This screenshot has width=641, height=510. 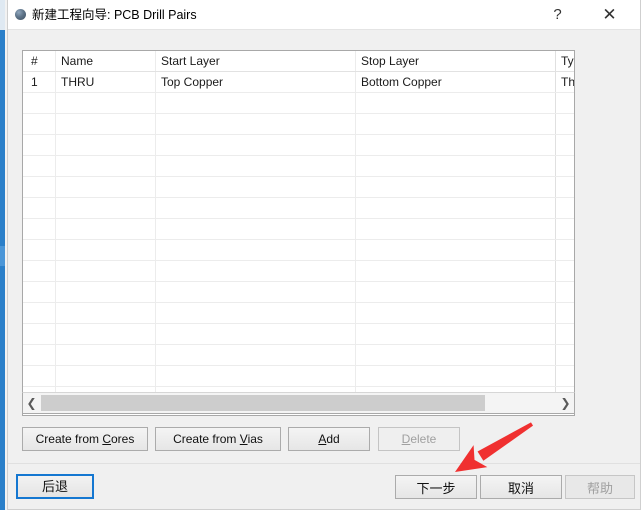 What do you see at coordinates (609, 14) in the screenshot?
I see `close-icon-button: ✕` at bounding box center [609, 14].